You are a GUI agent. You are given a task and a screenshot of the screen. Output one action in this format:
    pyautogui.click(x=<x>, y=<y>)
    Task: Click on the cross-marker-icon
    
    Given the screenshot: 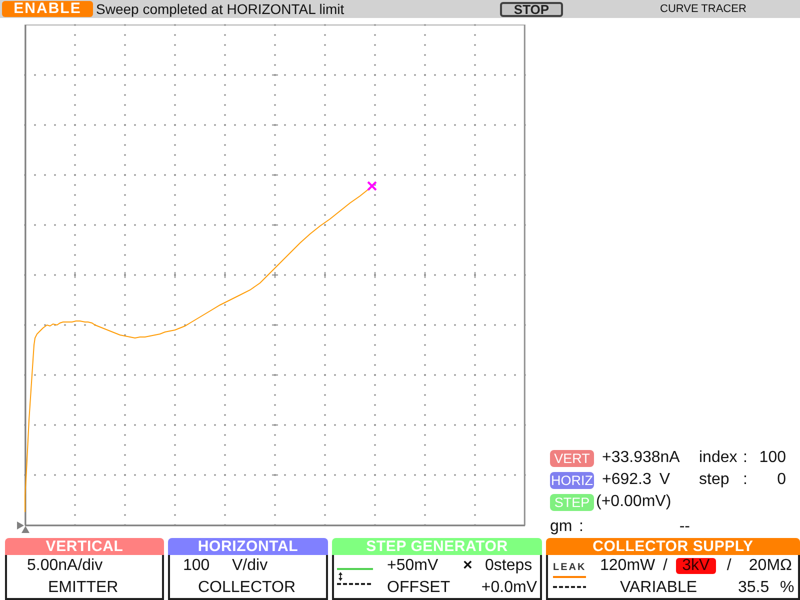 What is the action you would take?
    pyautogui.click(x=372, y=186)
    